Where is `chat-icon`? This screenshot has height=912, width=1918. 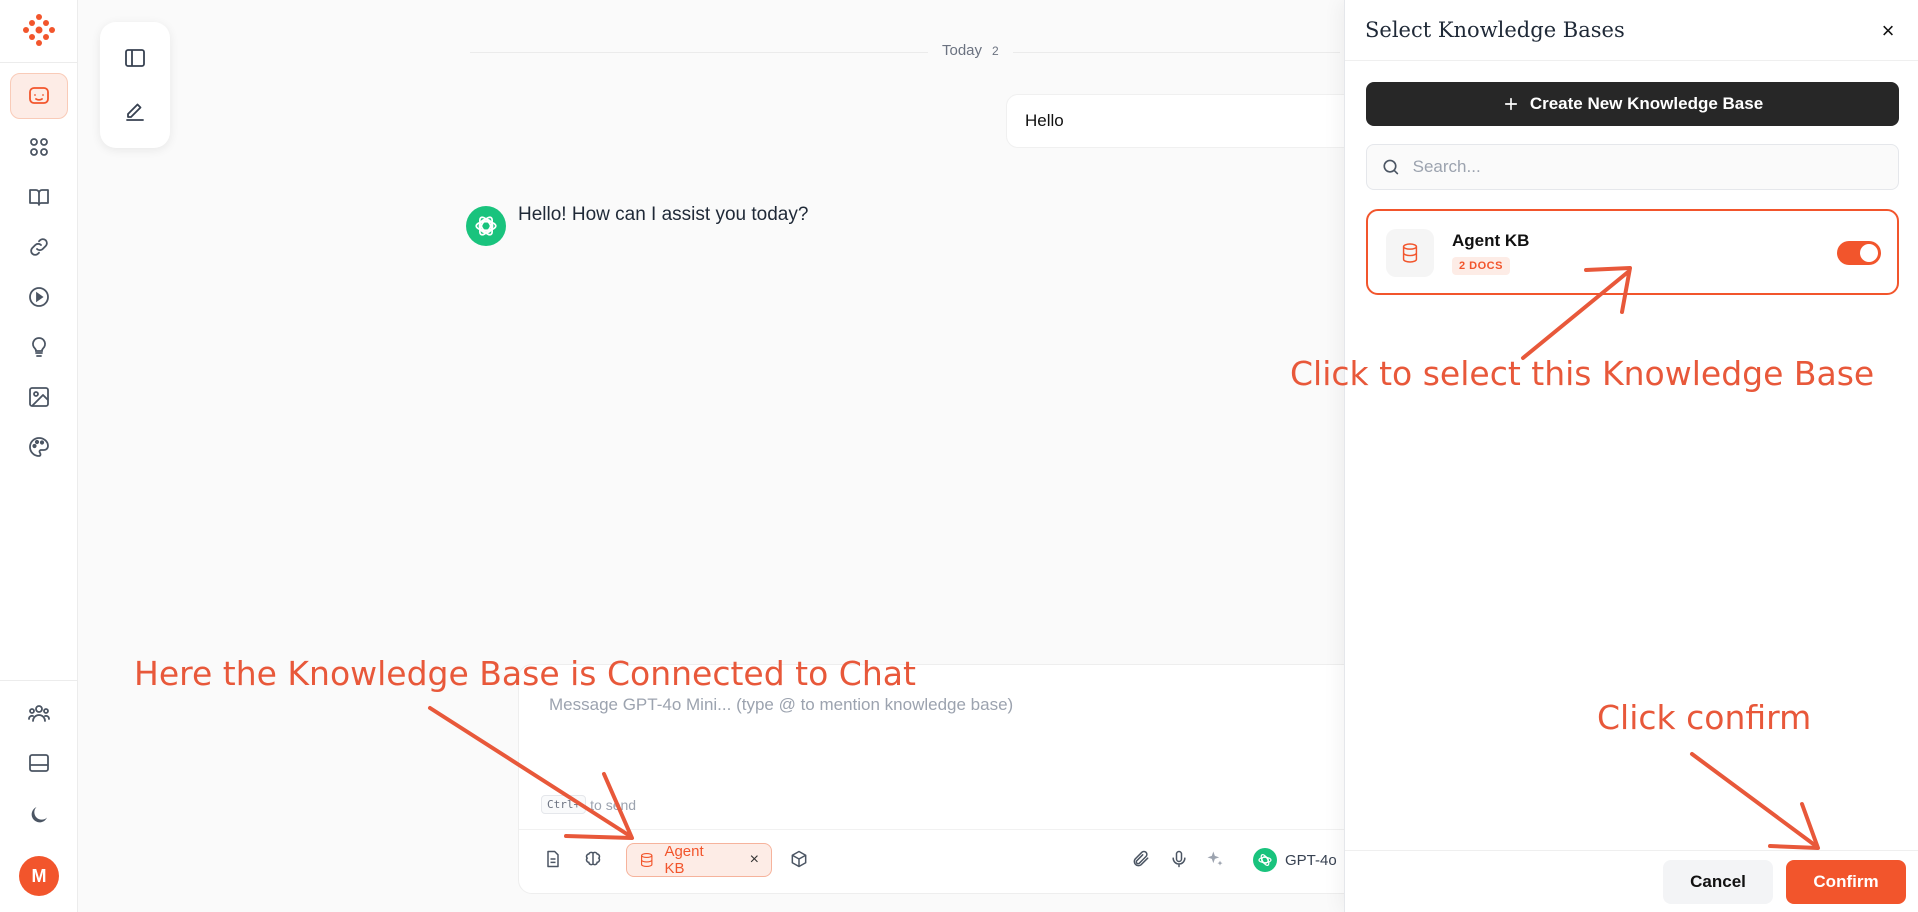
chat-icon is located at coordinates (39, 95).